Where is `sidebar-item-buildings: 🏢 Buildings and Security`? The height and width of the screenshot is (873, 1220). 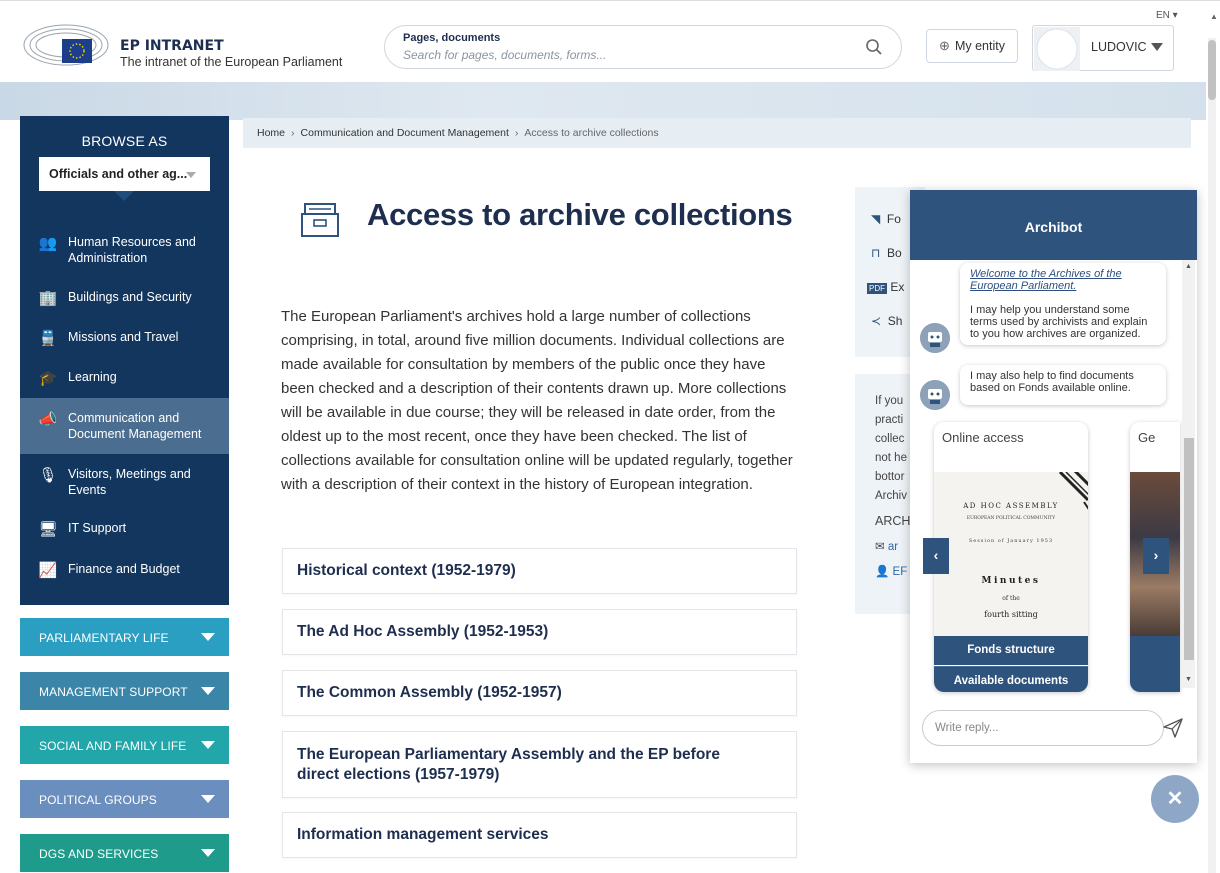 sidebar-item-buildings: 🏢 Buildings and Security is located at coordinates (124, 299).